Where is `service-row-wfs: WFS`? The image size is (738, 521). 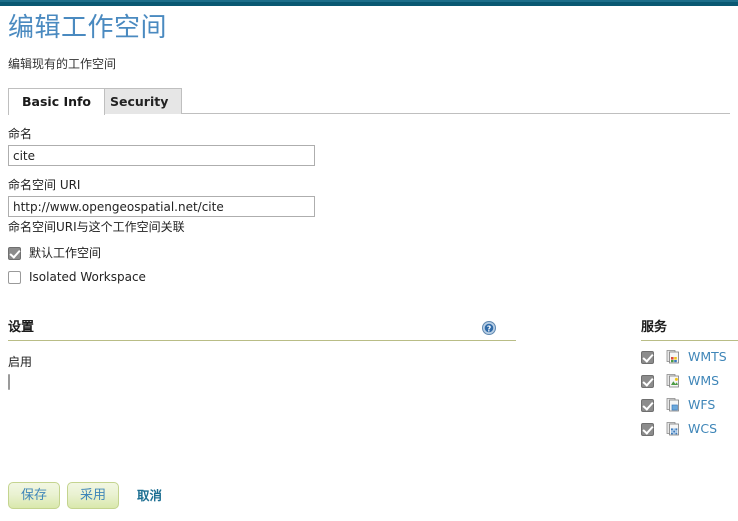 service-row-wfs: WFS is located at coordinates (689, 405).